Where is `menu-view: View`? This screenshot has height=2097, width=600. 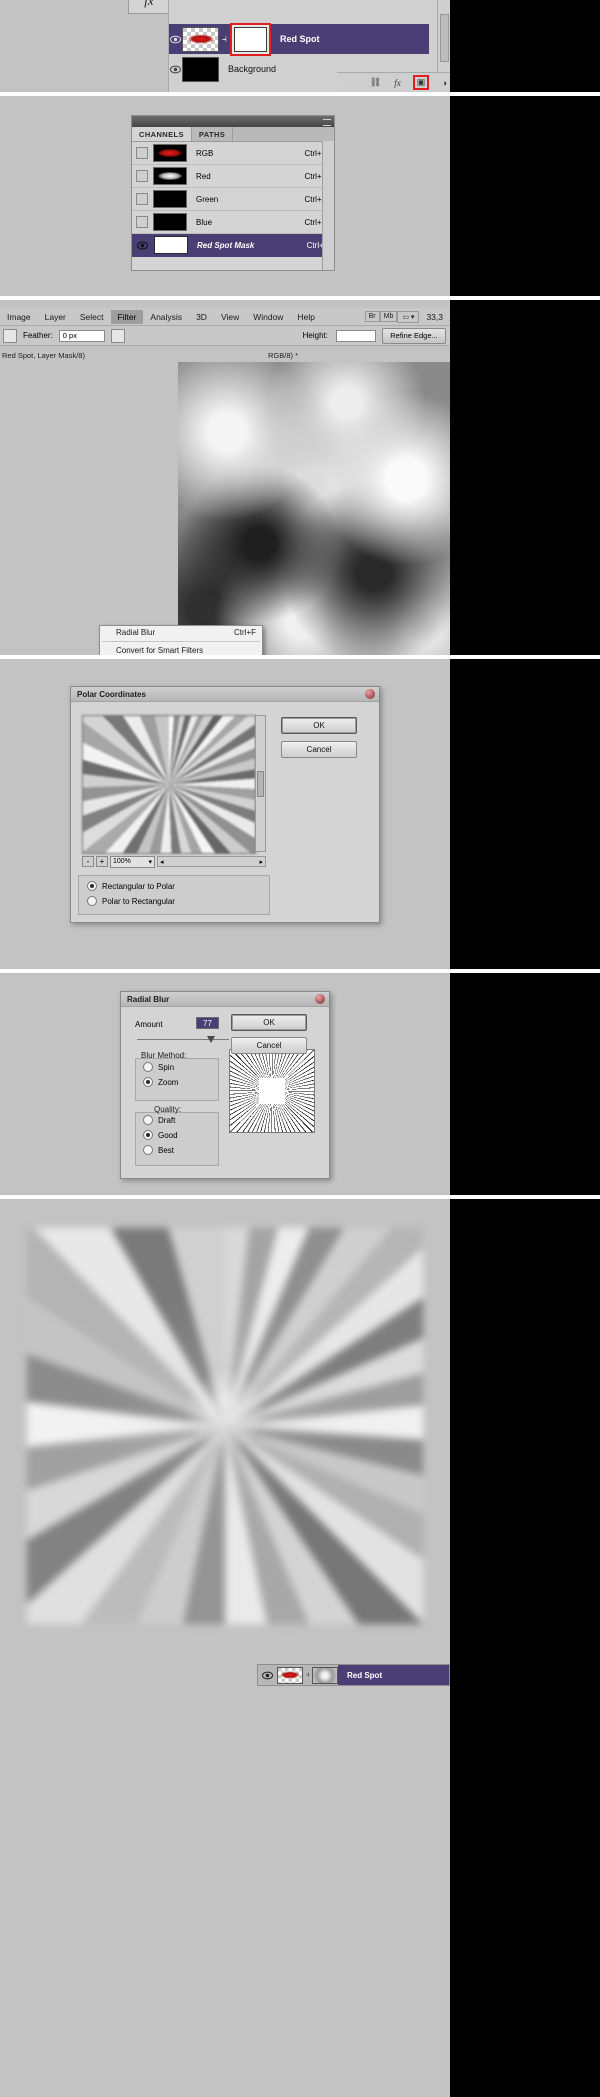
menu-view: View is located at coordinates (230, 317).